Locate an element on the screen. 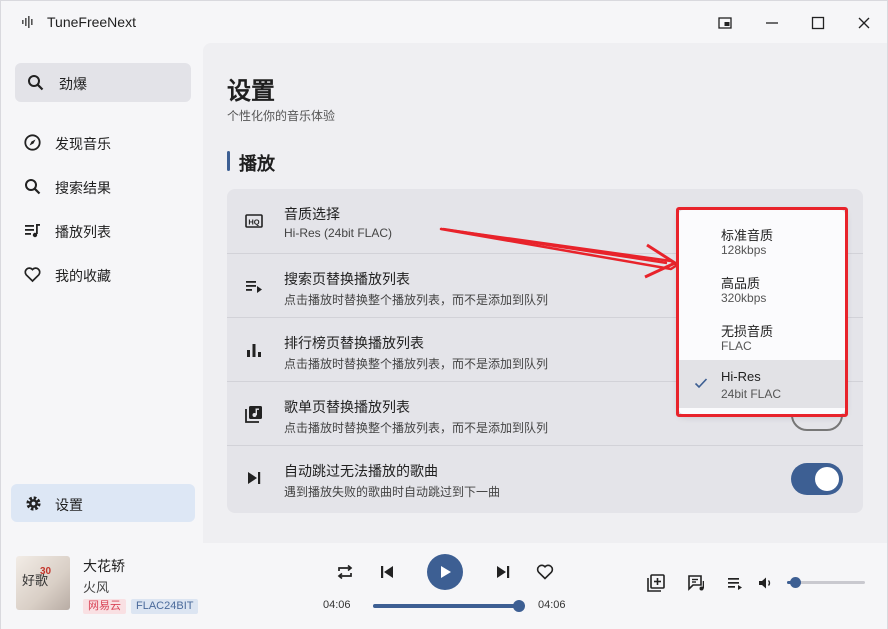 This screenshot has width=888, height=629. section-accent-bar is located at coordinates (228, 161).